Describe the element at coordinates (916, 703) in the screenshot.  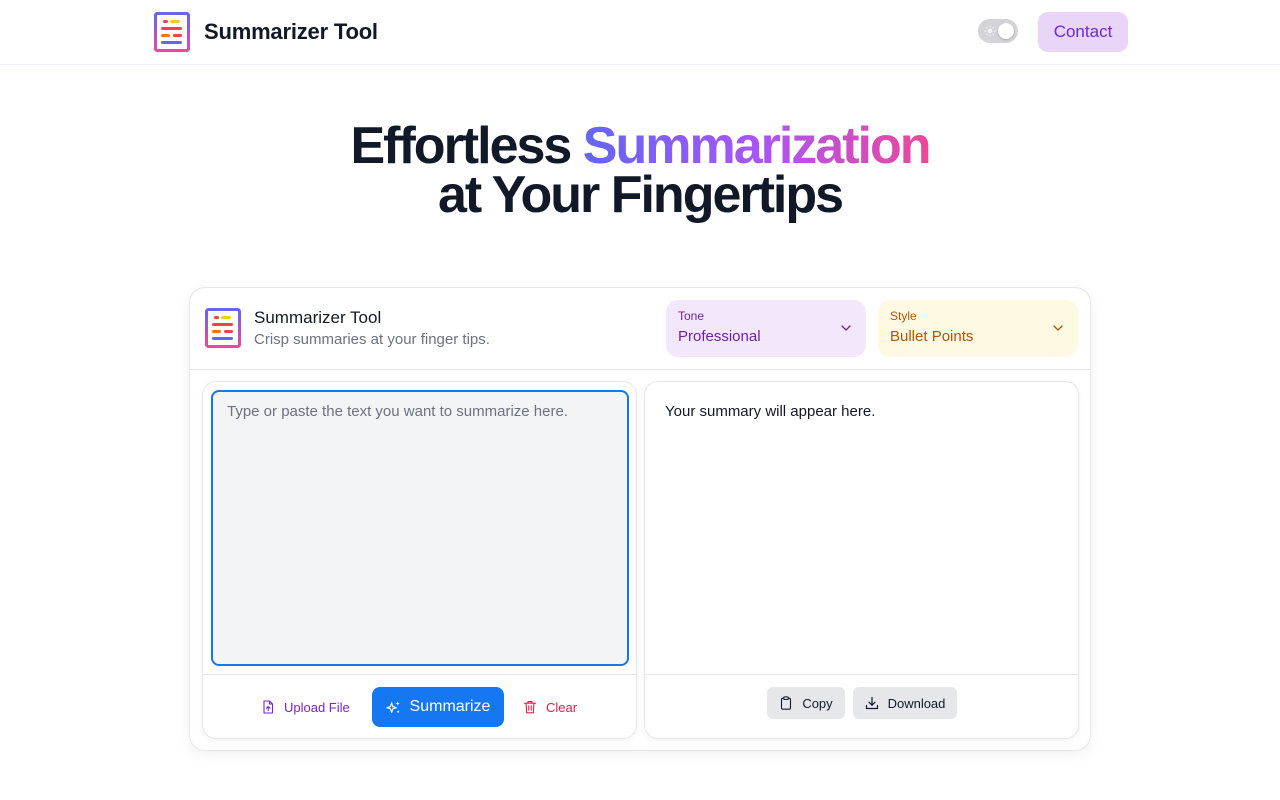
I see `download-label: Download` at that location.